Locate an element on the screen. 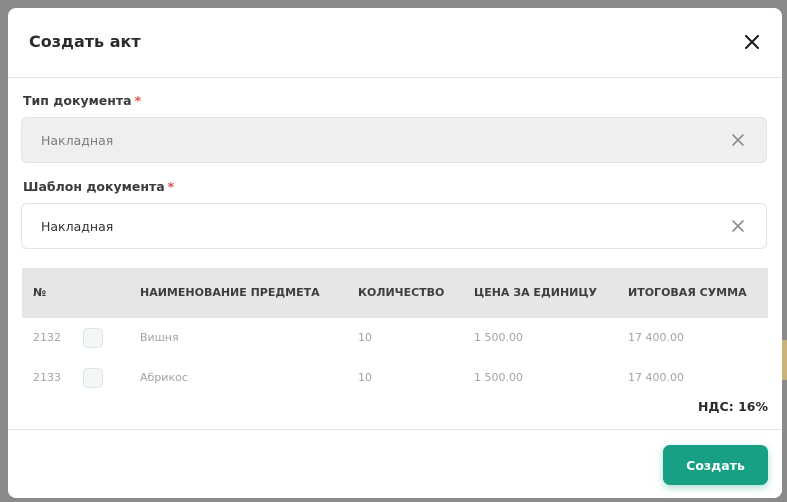 This screenshot has height=502, width=787. document-template-label: Шаблон документа * is located at coordinates (99, 186).